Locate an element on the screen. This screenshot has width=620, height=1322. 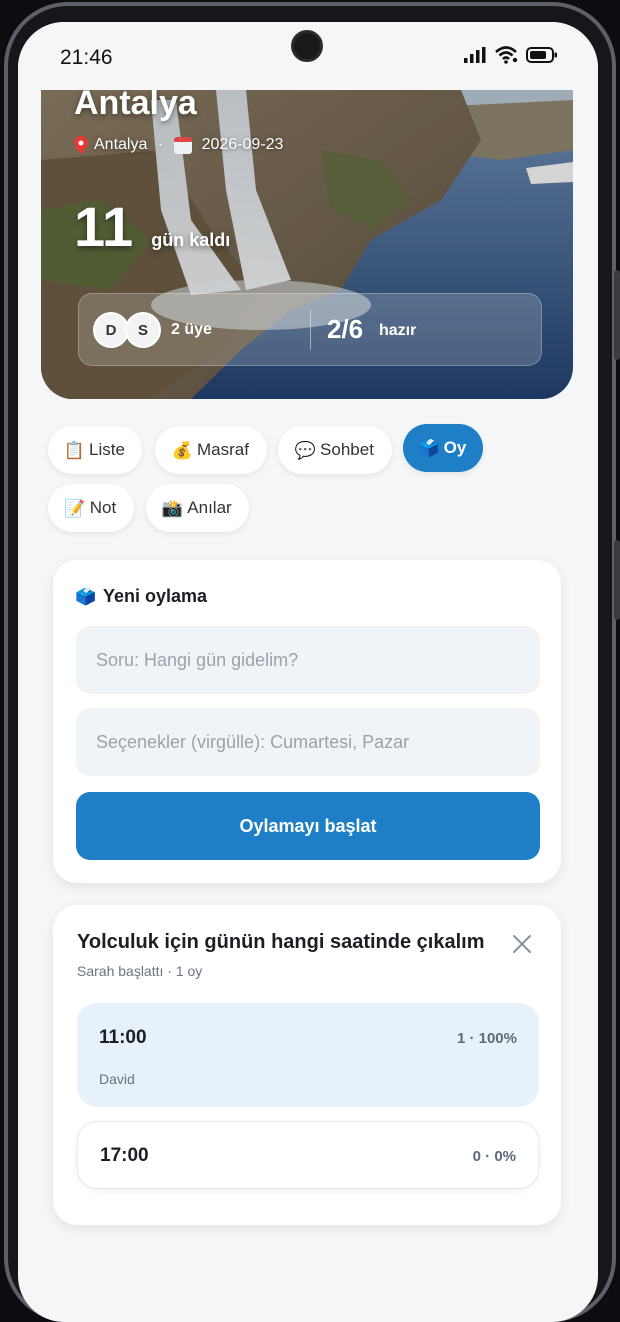
memo-icon: 📝 is located at coordinates (75, 508).